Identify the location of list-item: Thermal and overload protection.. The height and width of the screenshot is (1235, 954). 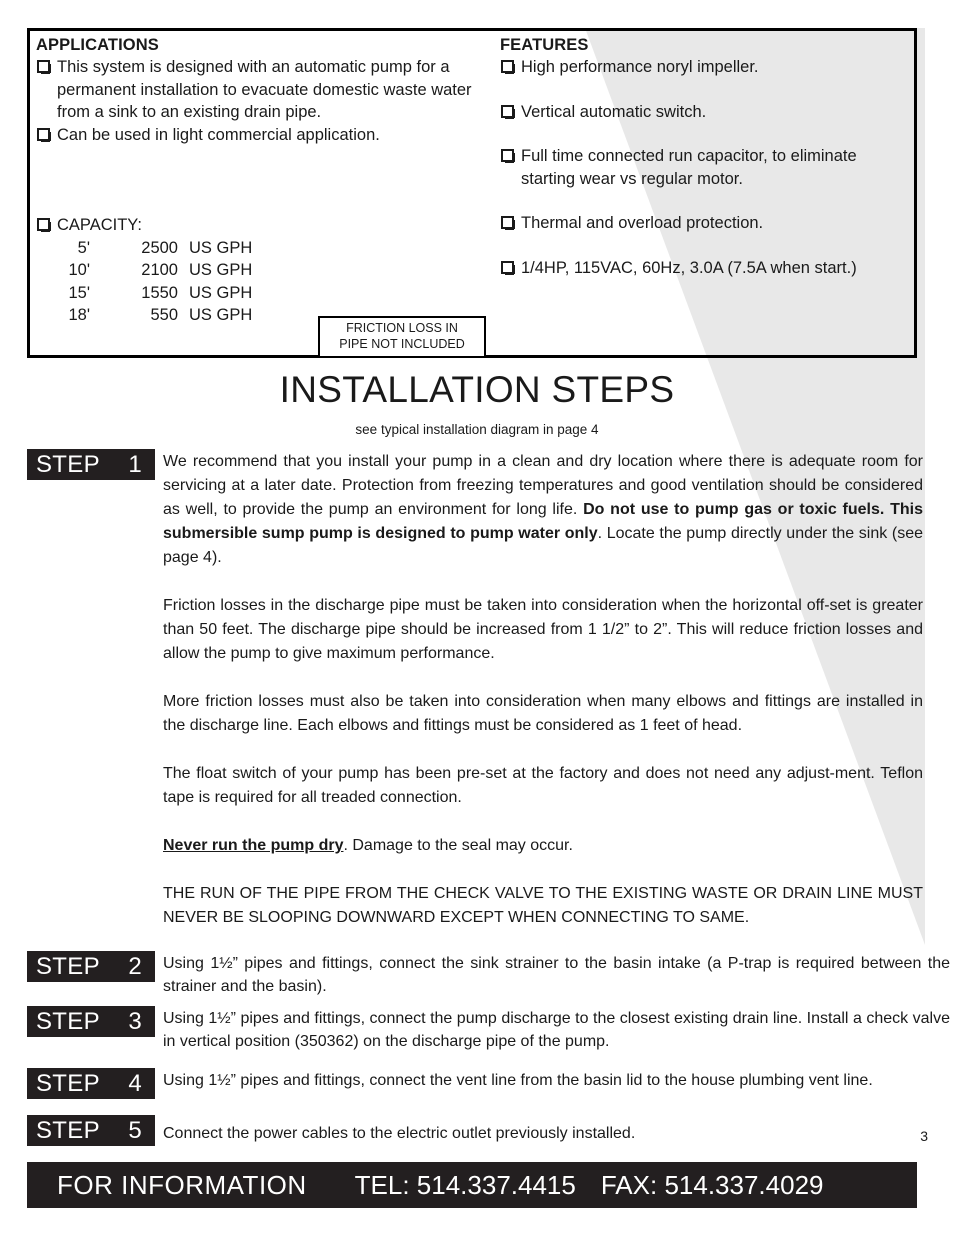
(707, 223).